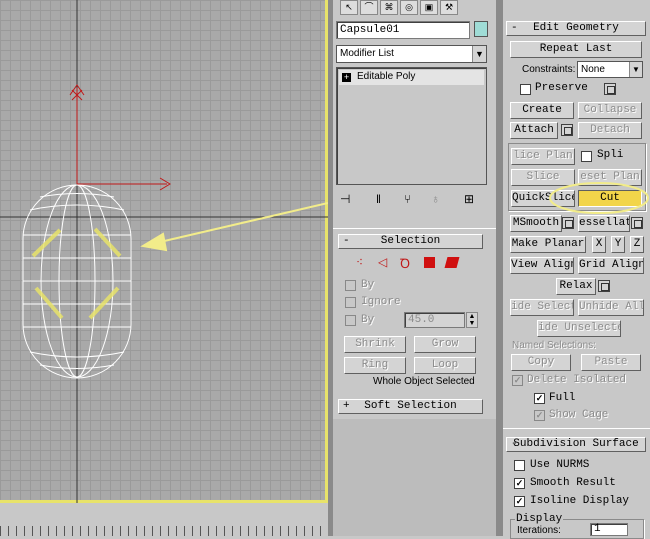  Describe the element at coordinates (410, 241) in the screenshot. I see `selection-rollout-header: - Selection` at that location.